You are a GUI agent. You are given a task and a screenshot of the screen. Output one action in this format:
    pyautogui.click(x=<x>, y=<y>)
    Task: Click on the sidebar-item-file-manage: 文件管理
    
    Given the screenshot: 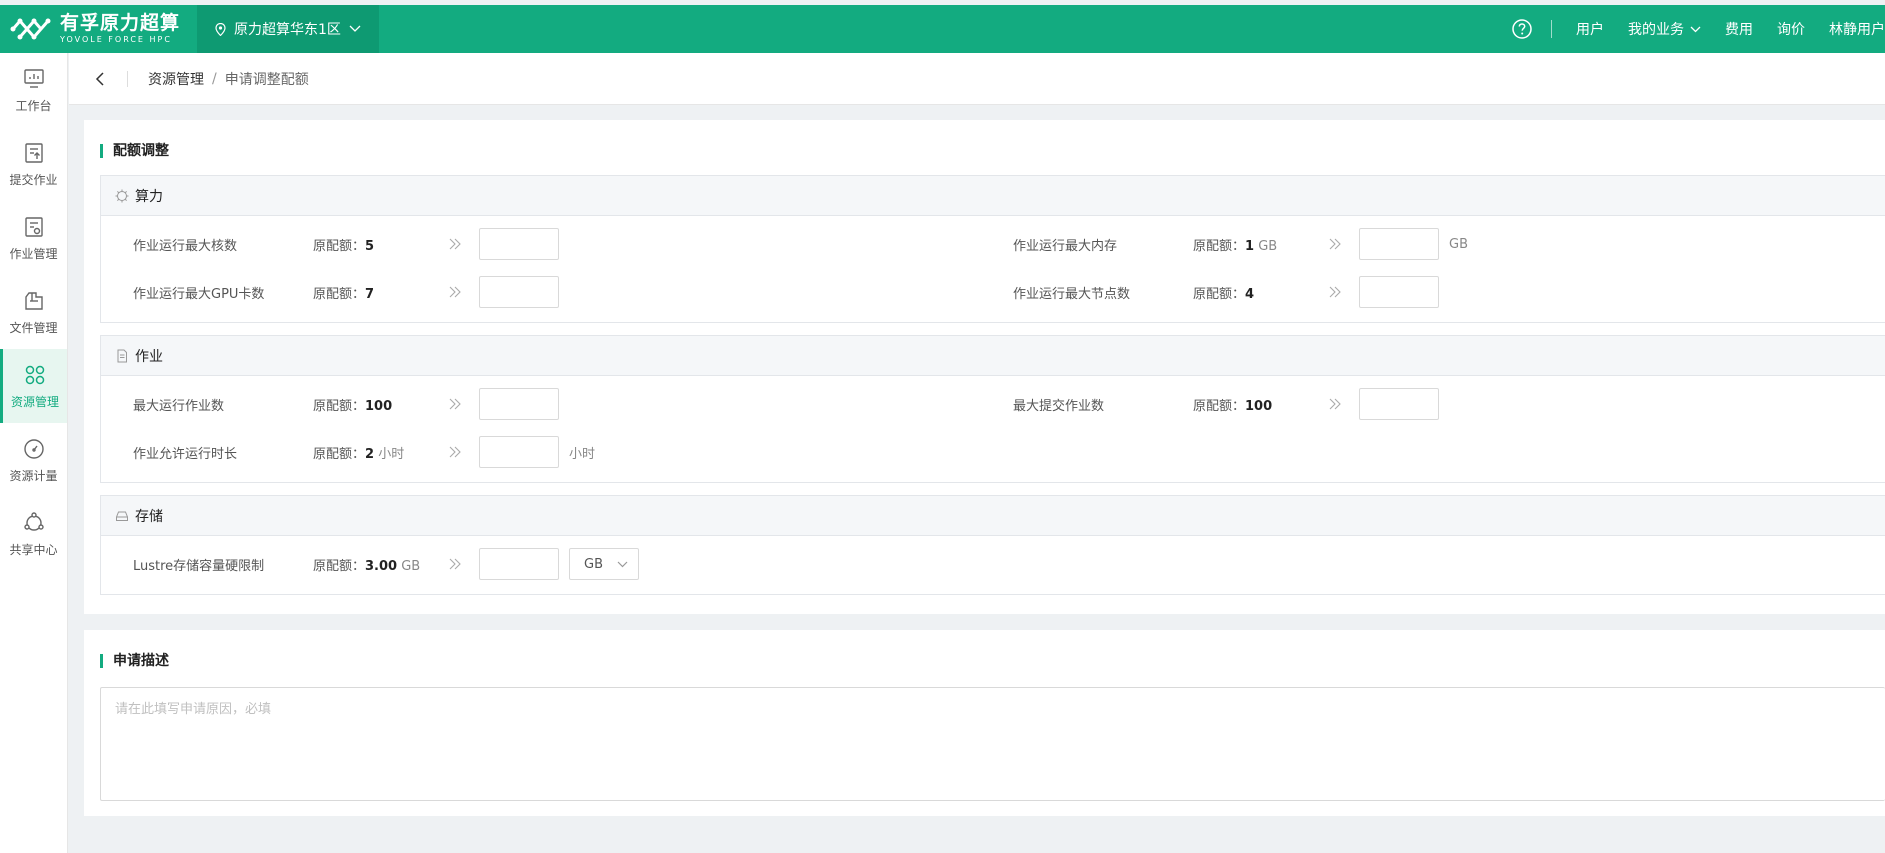 What is the action you would take?
    pyautogui.click(x=33, y=312)
    